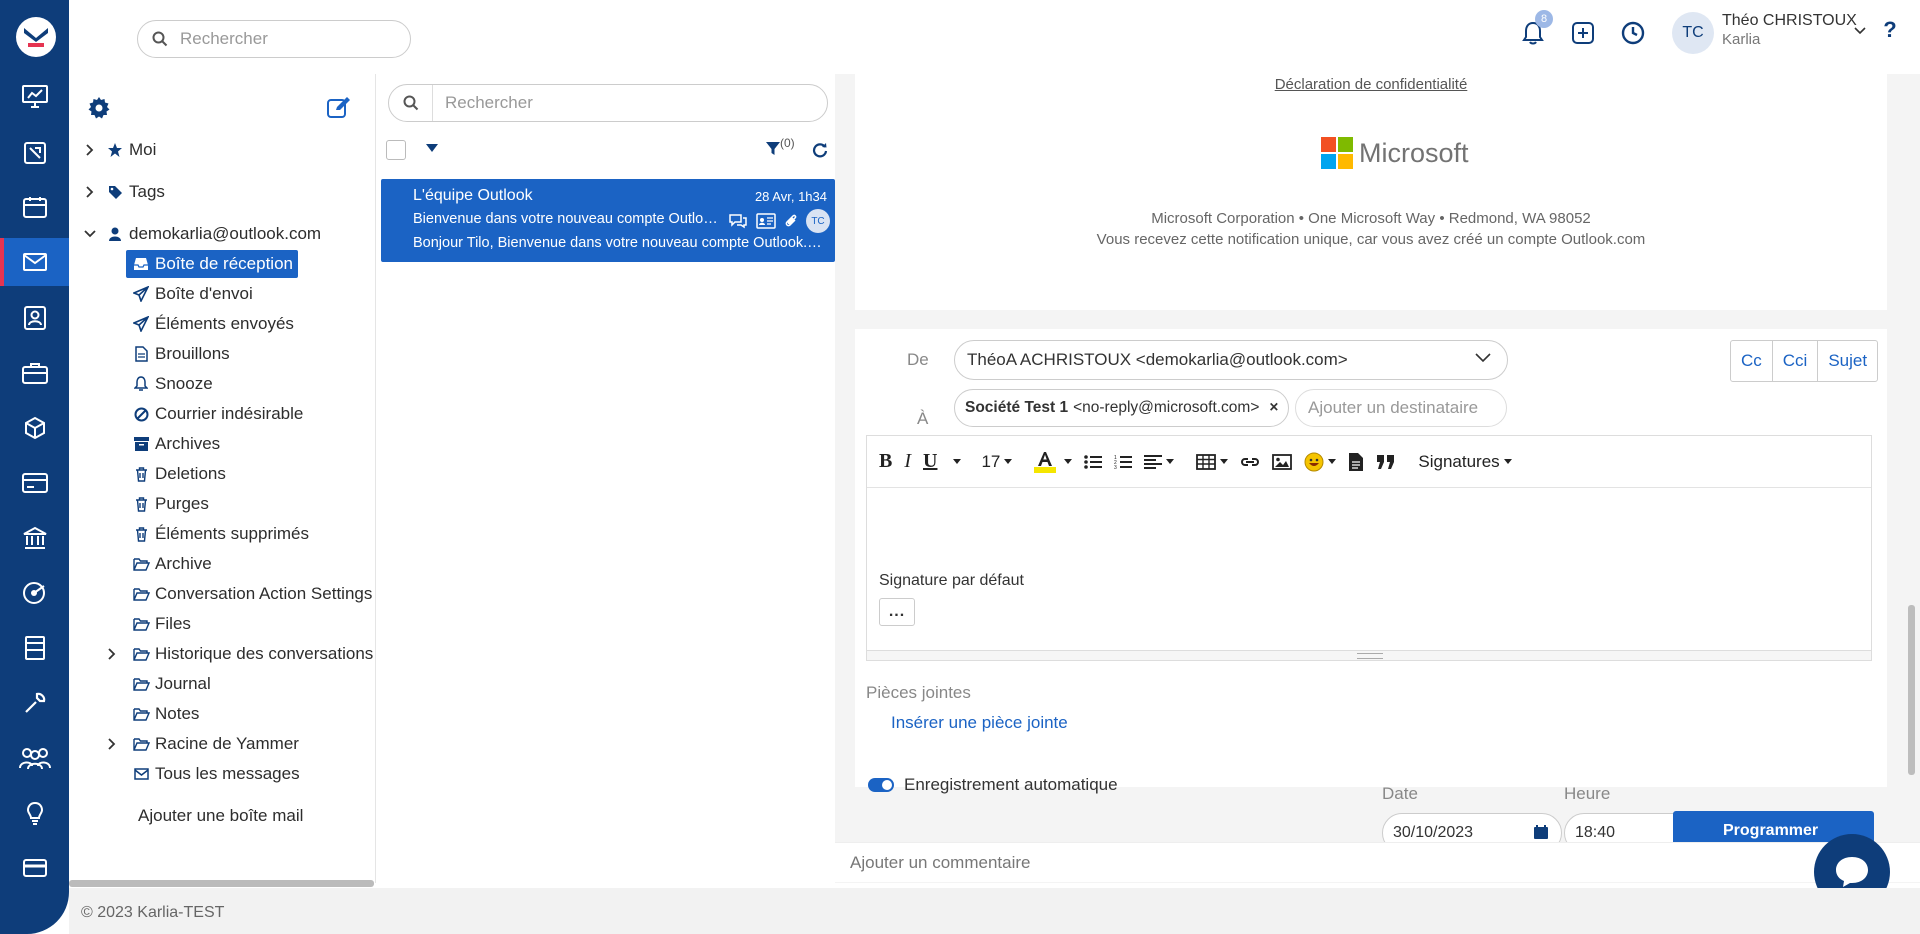  Describe the element at coordinates (34, 373) in the screenshot. I see `rail-briefcase-icon` at that location.